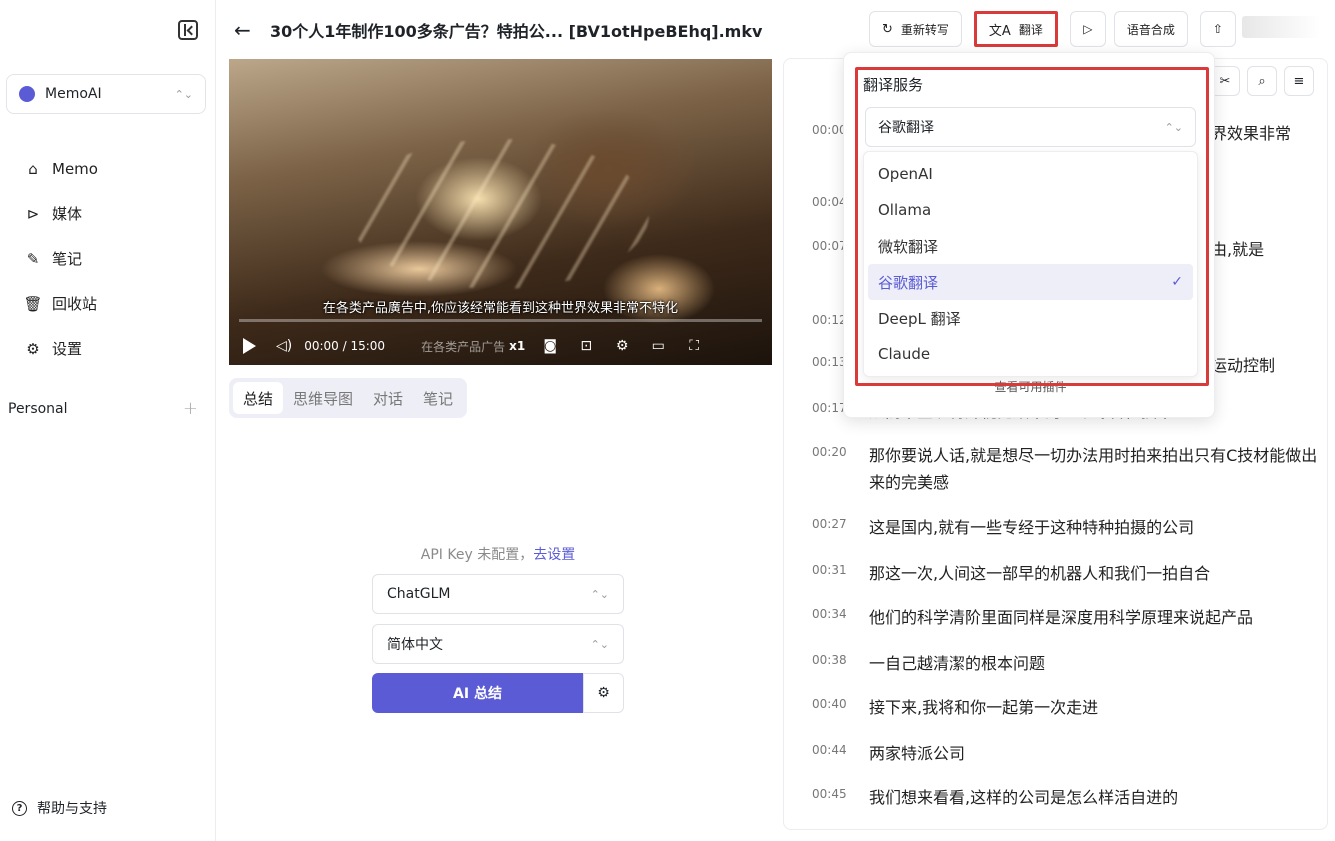 The height and width of the screenshot is (841, 1335). Describe the element at coordinates (106, 94) in the screenshot. I see `workspace-selector: MemoAI ⌃⌄` at that location.